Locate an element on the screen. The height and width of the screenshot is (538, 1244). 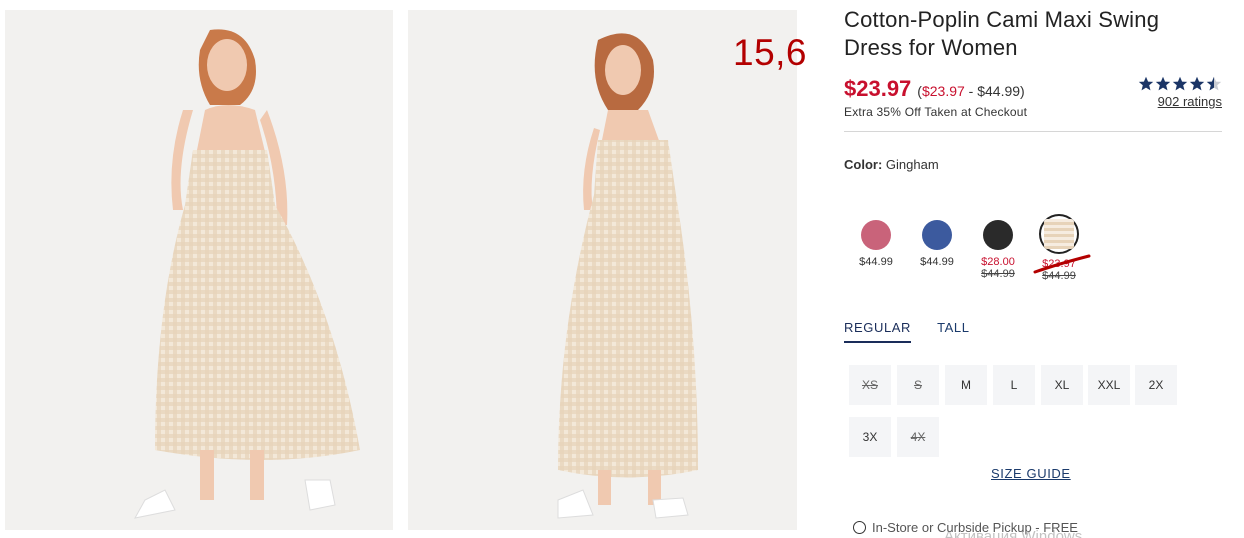
windows-activation-watermark: Активация Windows is located at coordinates (1013, 533).